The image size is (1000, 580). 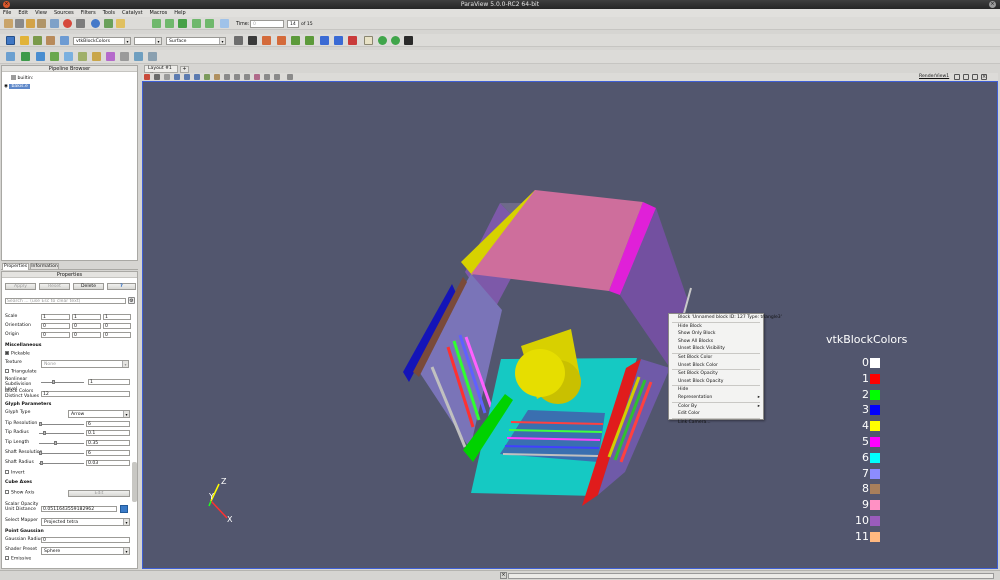 What do you see at coordinates (716, 407) in the screenshot?
I see `menu-item-color-by: Color By ▸` at bounding box center [716, 407].